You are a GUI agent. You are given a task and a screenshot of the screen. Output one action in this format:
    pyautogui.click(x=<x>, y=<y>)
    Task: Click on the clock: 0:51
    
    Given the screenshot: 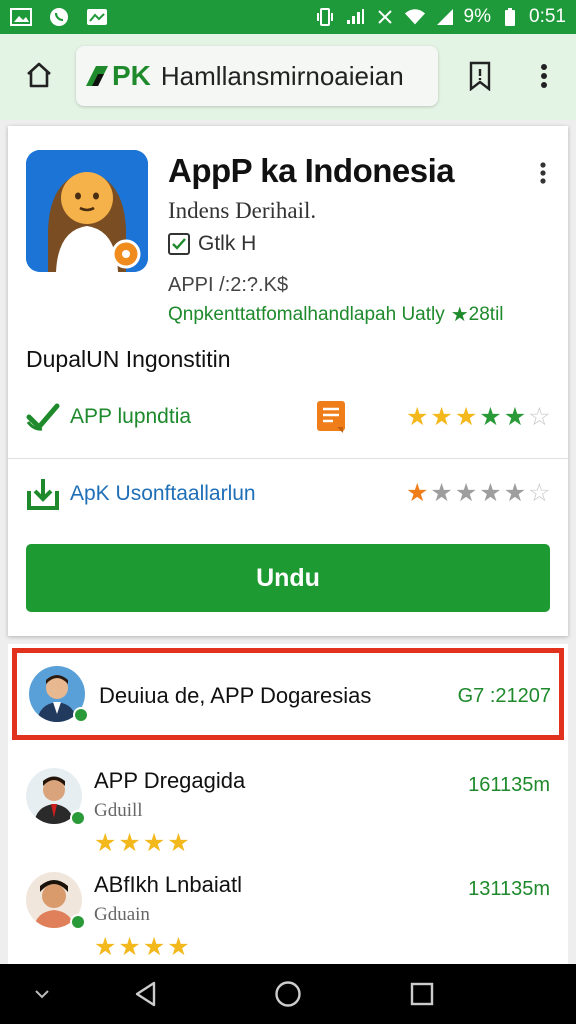 What is the action you would take?
    pyautogui.click(x=547, y=16)
    